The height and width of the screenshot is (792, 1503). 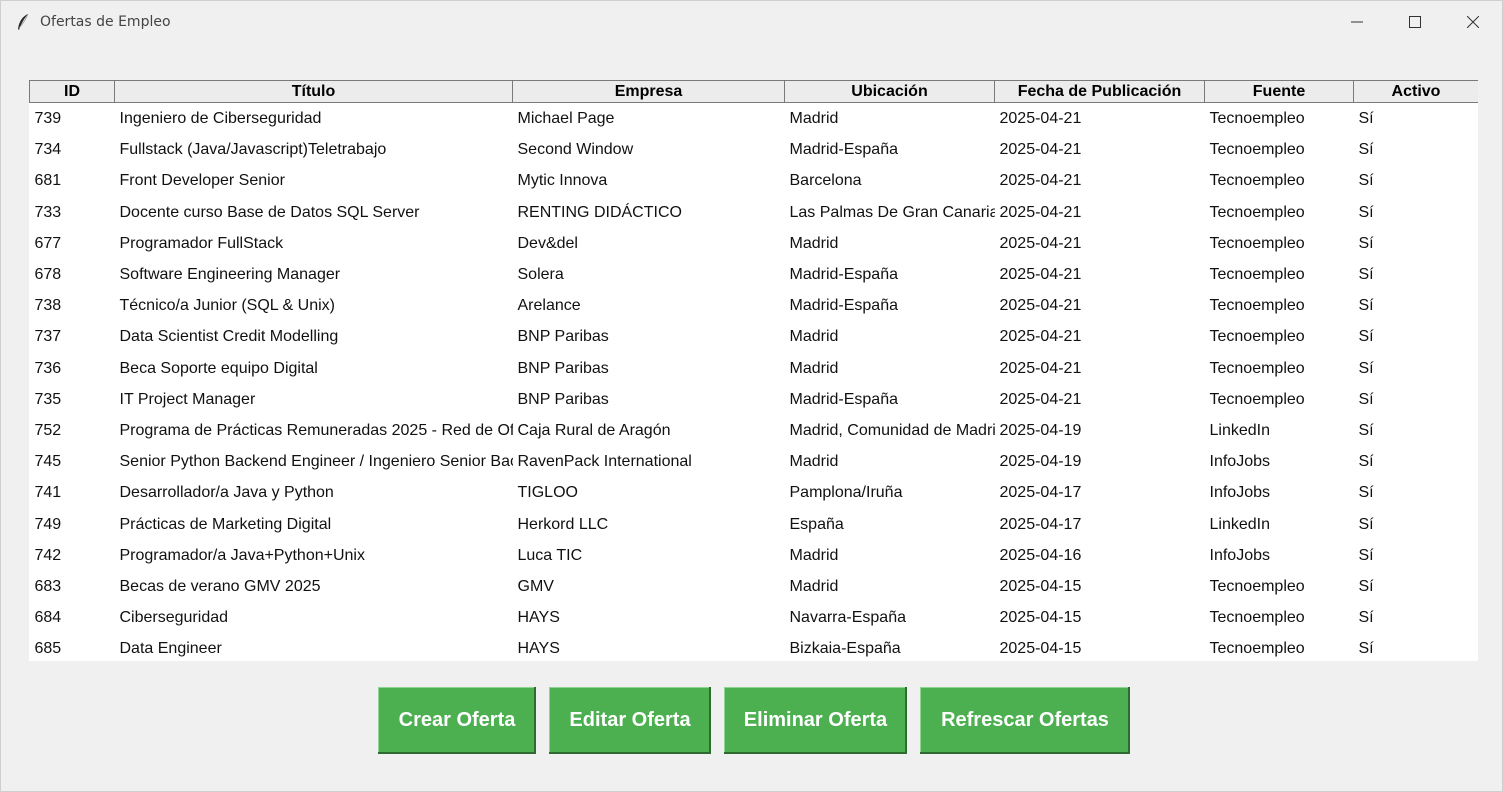 I want to click on column-header-location: Ubicación, so click(x=889, y=91).